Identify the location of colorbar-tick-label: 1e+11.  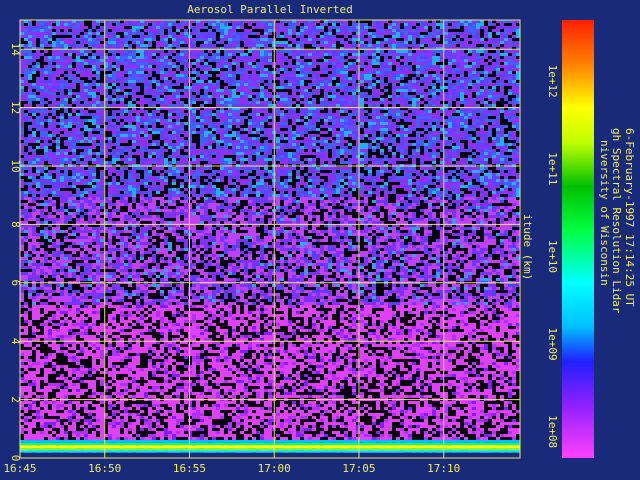
(552, 168).